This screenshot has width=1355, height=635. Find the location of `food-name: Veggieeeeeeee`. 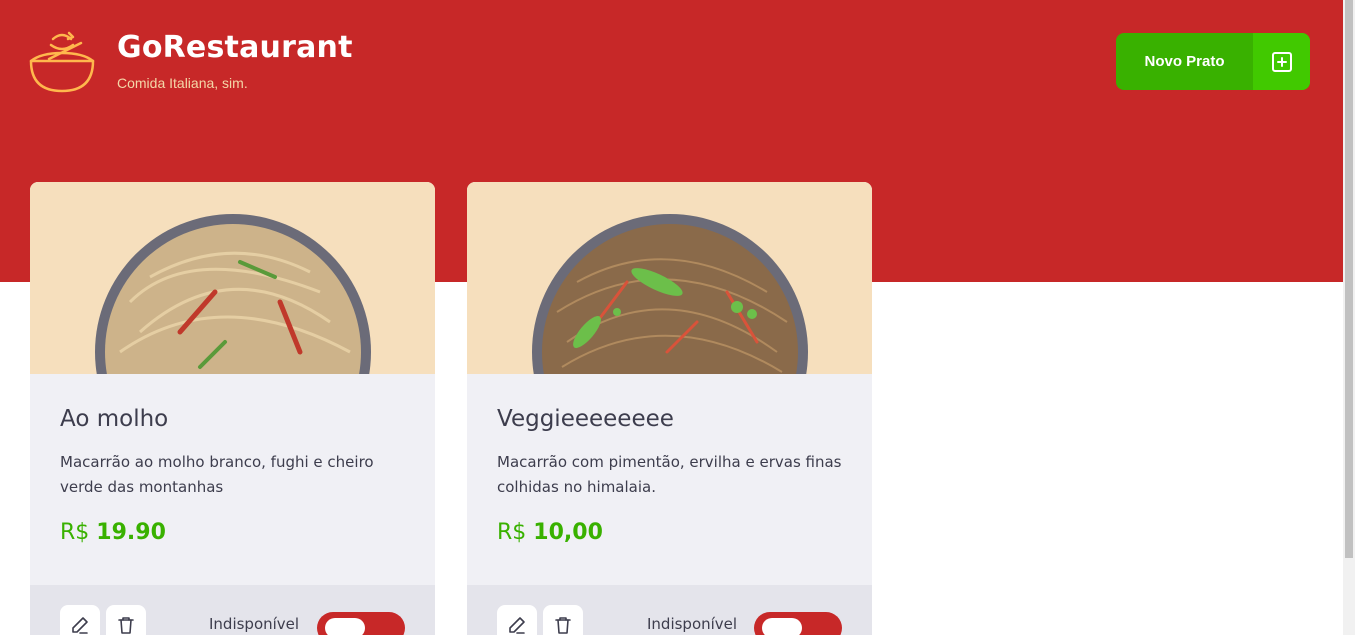

food-name: Veggieeeeeeee is located at coordinates (585, 419).